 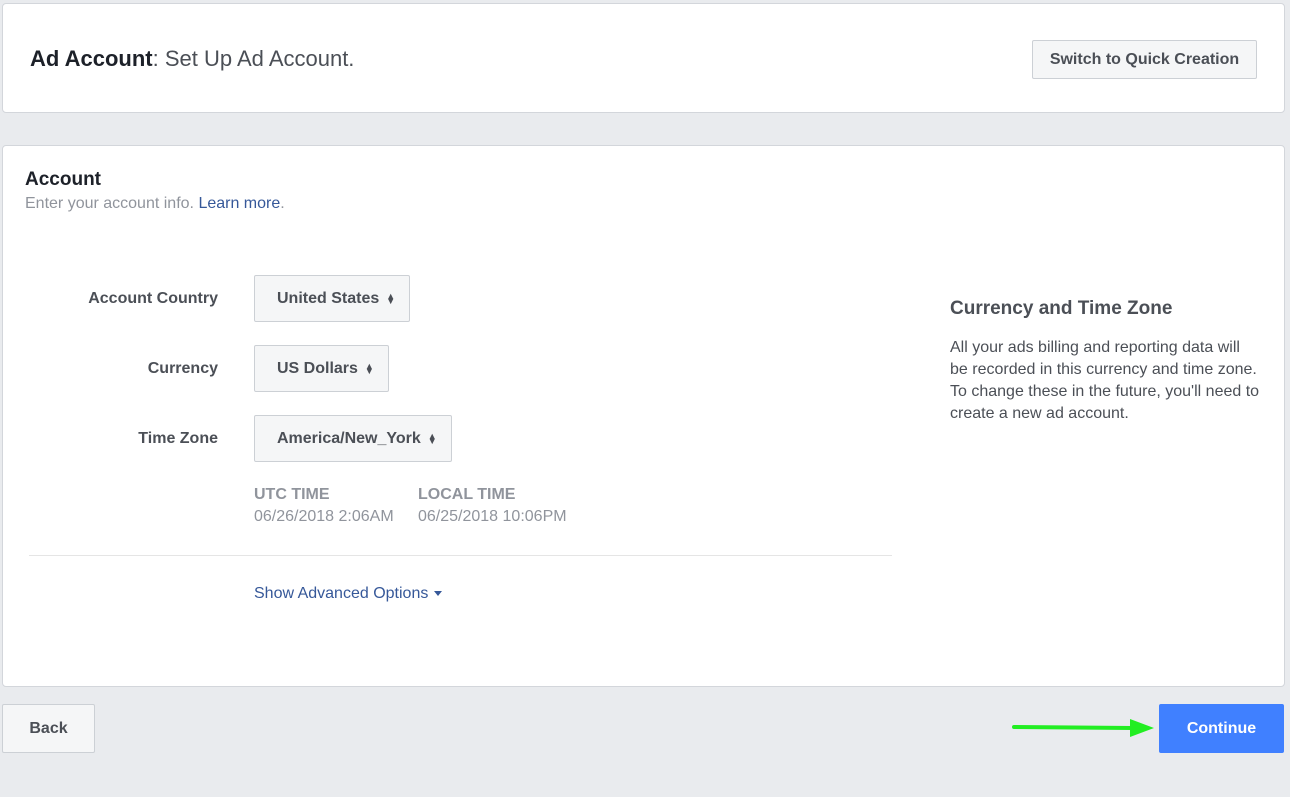 What do you see at coordinates (328, 298) in the screenshot?
I see `account-country-value: United States` at bounding box center [328, 298].